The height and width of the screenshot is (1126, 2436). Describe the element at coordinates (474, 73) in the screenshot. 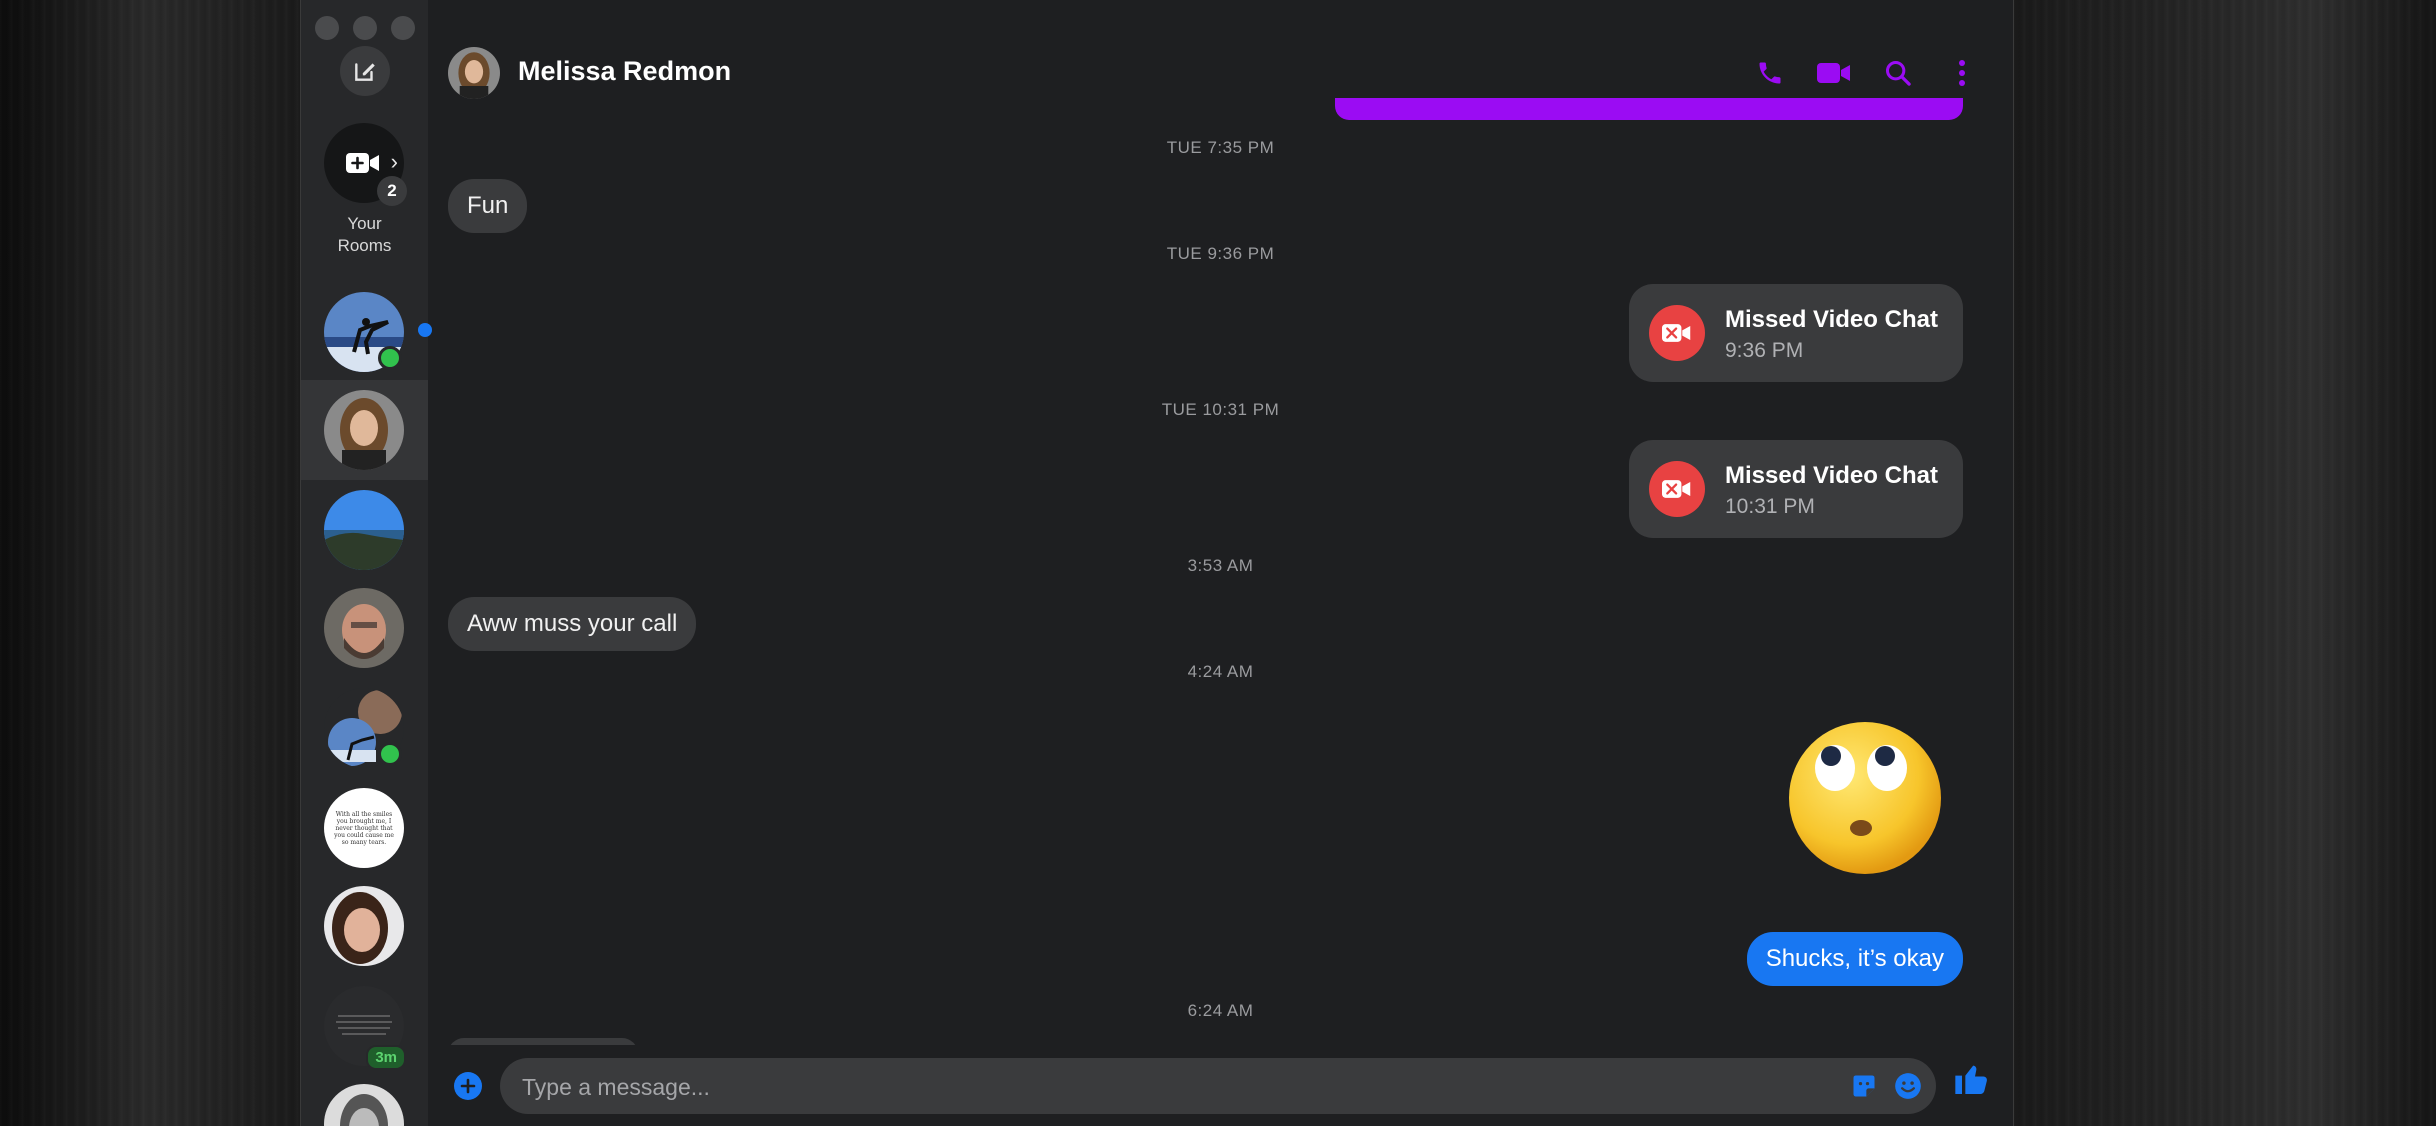

I see `contact-avatar` at that location.